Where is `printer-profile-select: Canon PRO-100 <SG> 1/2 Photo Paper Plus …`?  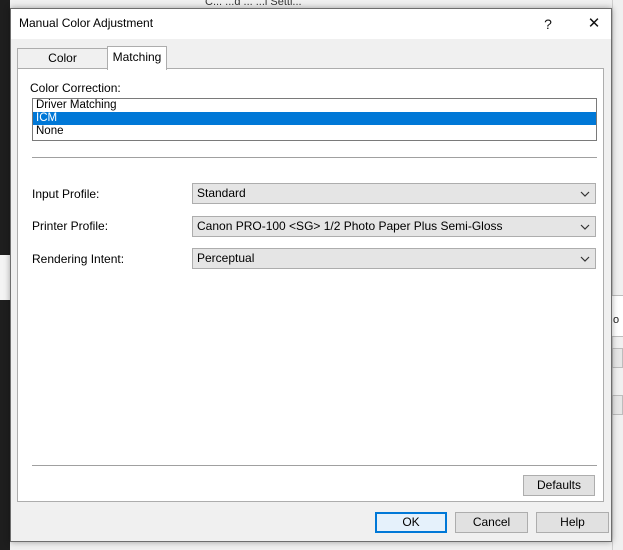
printer-profile-select: Canon PRO-100 <SG> 1/2 Photo Paper Plus … is located at coordinates (394, 226).